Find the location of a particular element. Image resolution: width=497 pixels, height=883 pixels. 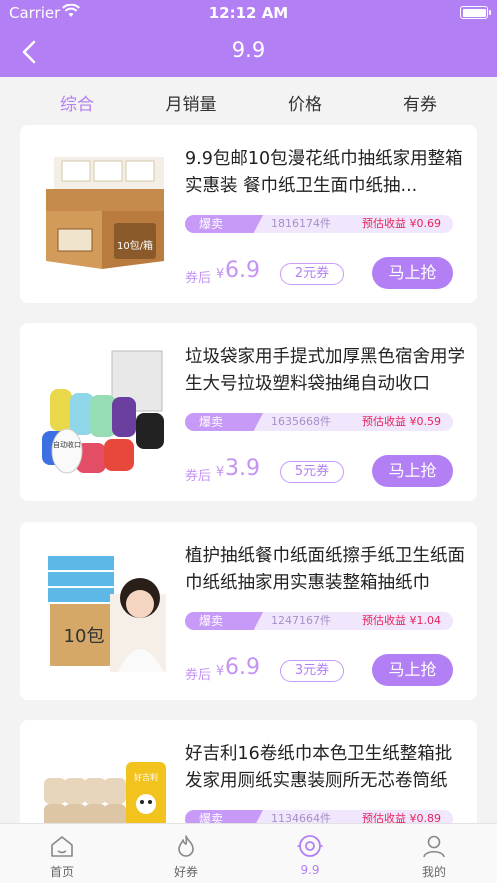

sold-count: 1816174件 is located at coordinates (301, 223).